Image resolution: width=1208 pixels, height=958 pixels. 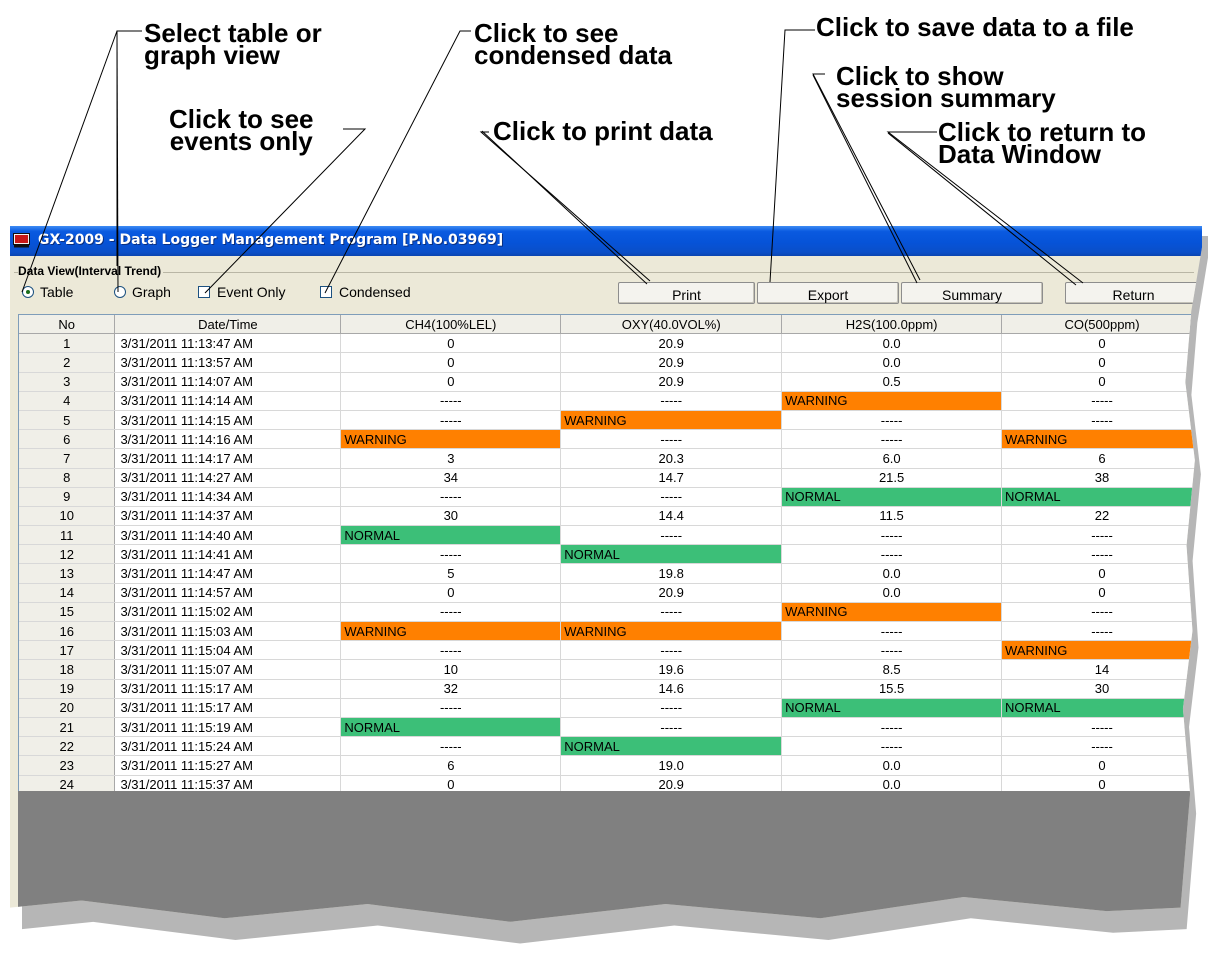 What do you see at coordinates (892, 669) in the screenshot?
I see `reading-cell: 8.5` at bounding box center [892, 669].